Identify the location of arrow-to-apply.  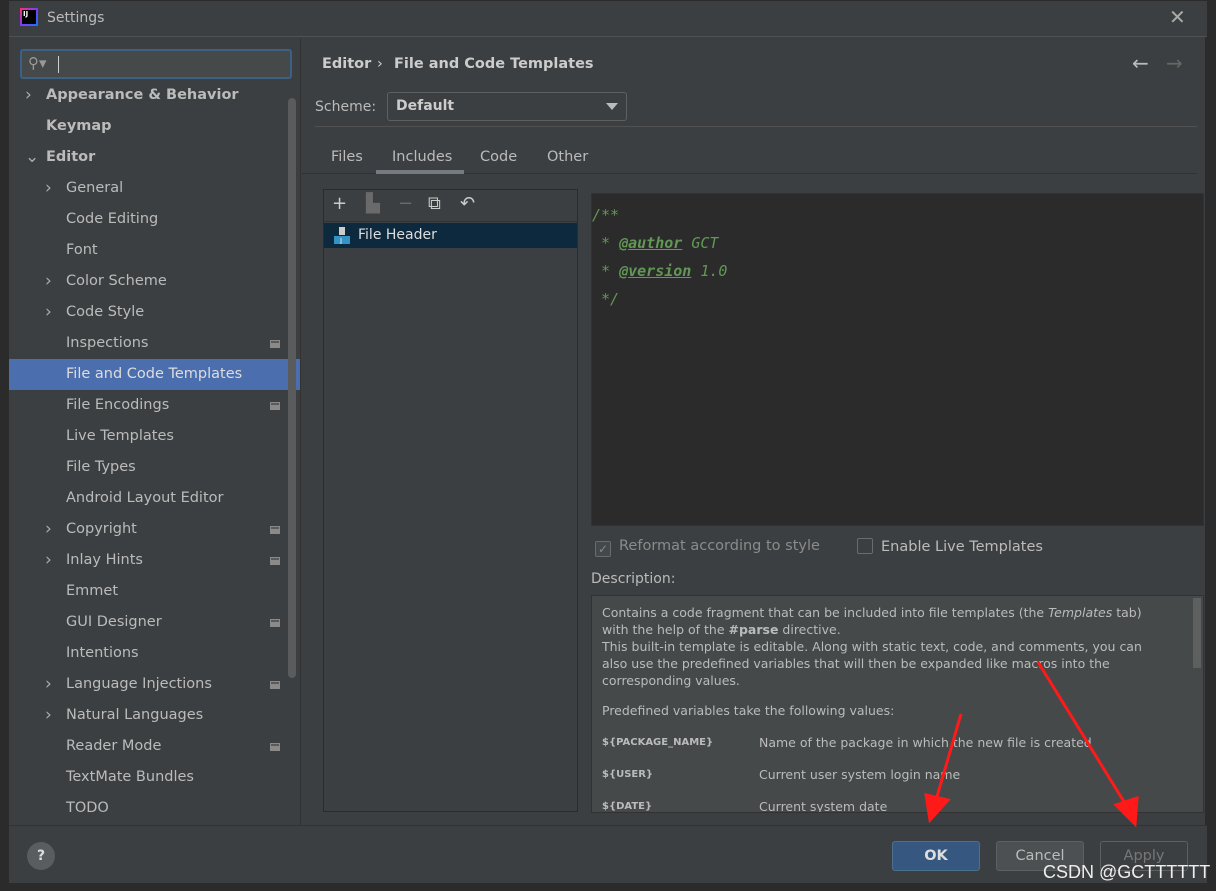
(1082, 733).